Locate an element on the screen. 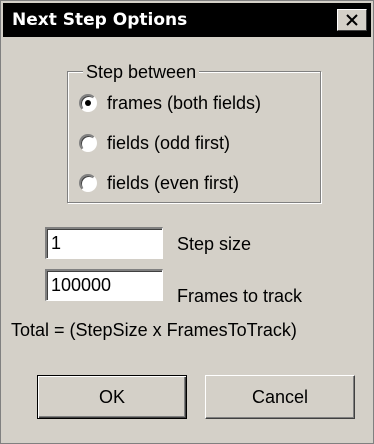 The image size is (374, 444). close-icon is located at coordinates (352, 20).